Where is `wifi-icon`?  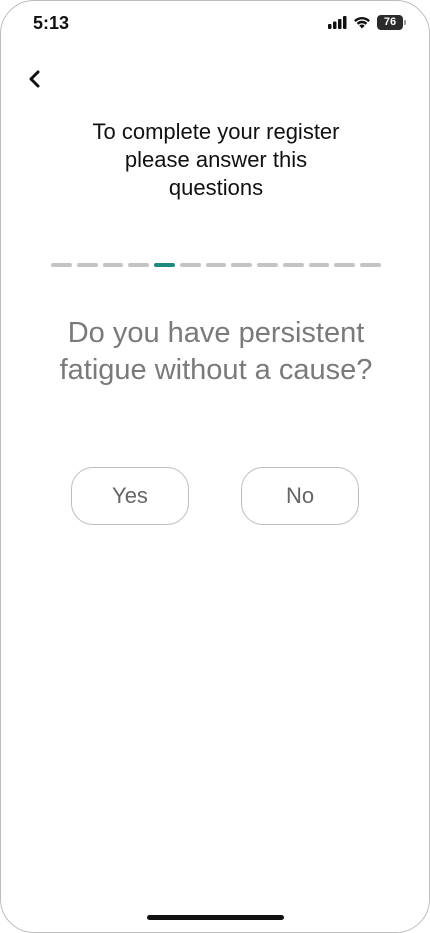 wifi-icon is located at coordinates (362, 23).